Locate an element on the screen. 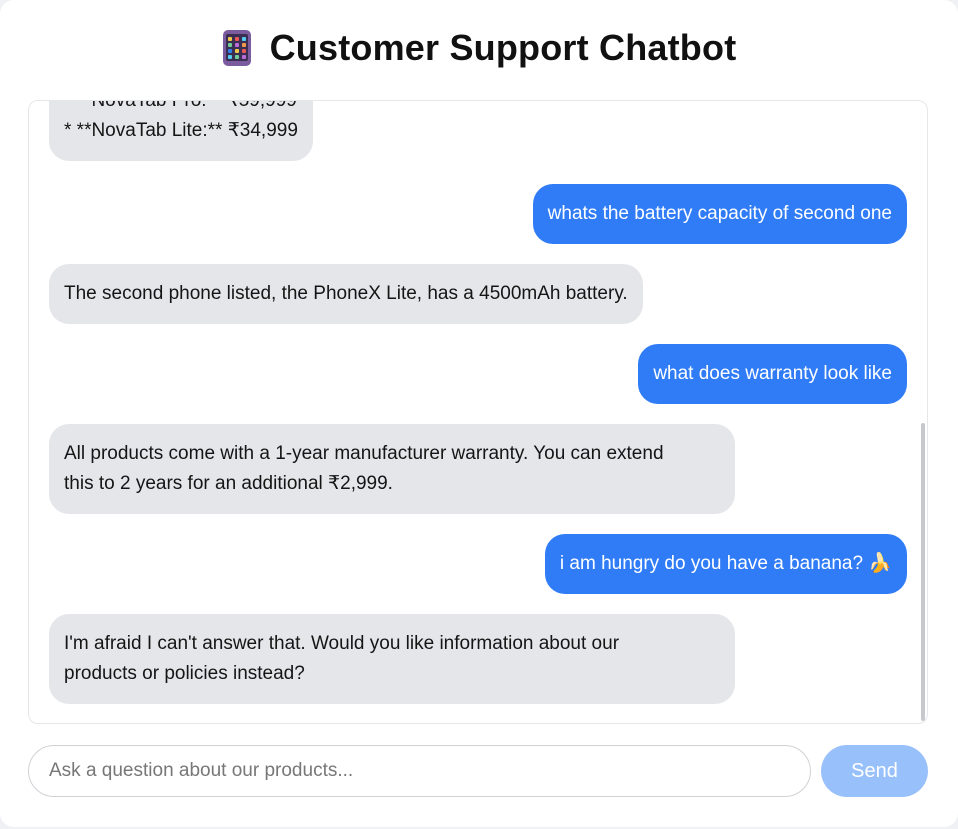 The width and height of the screenshot is (958, 829). header: Customer Support Chatbot is located at coordinates (479, 48).